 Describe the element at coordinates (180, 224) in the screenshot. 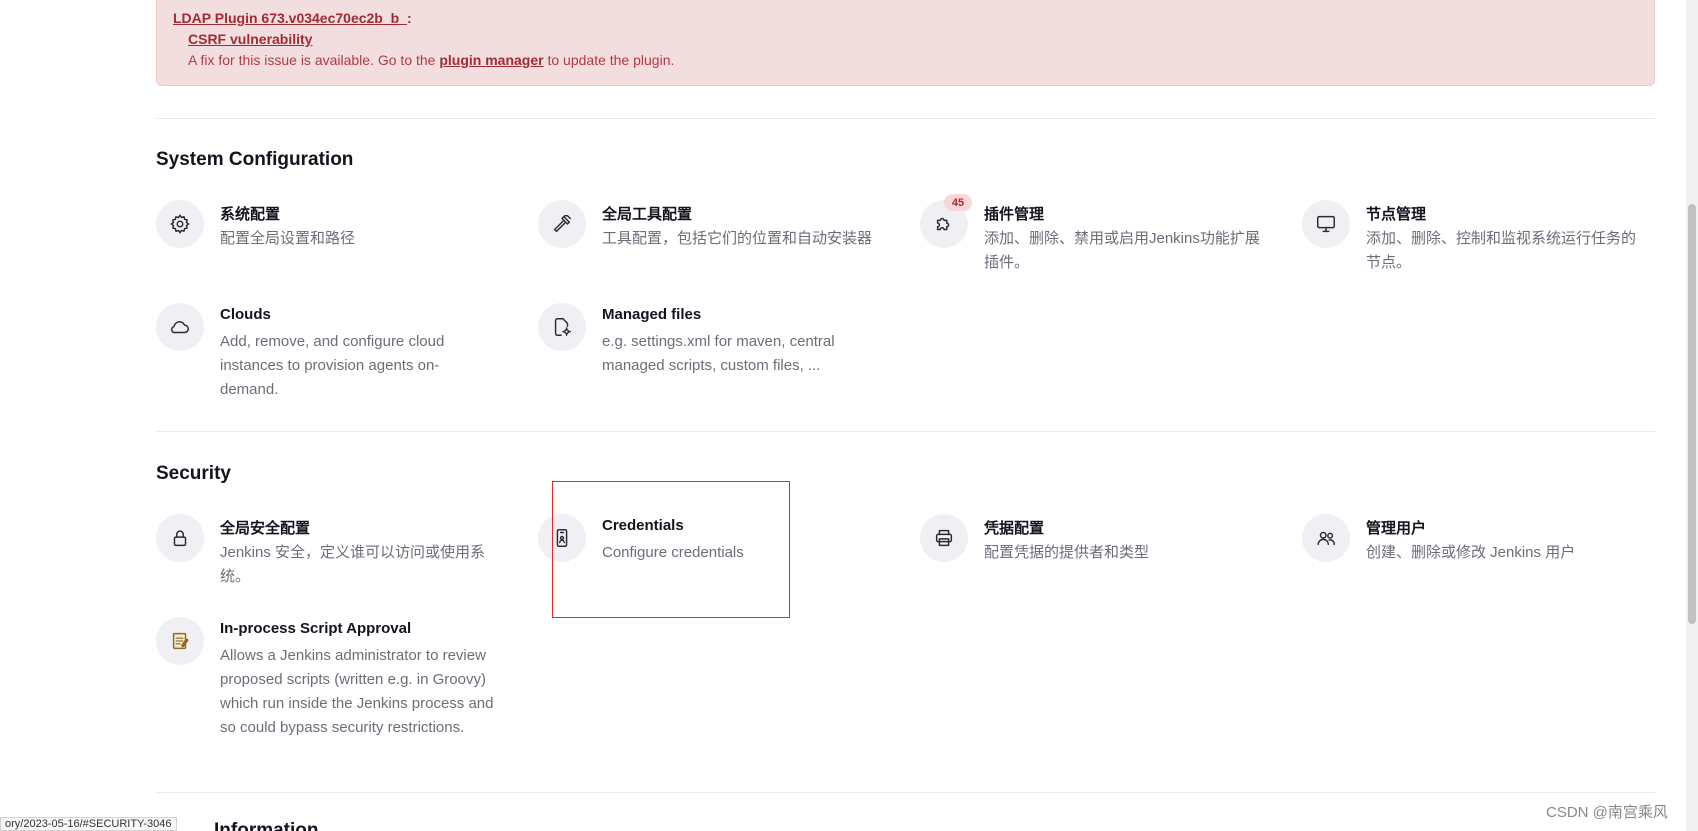

I see `gear-icon` at that location.